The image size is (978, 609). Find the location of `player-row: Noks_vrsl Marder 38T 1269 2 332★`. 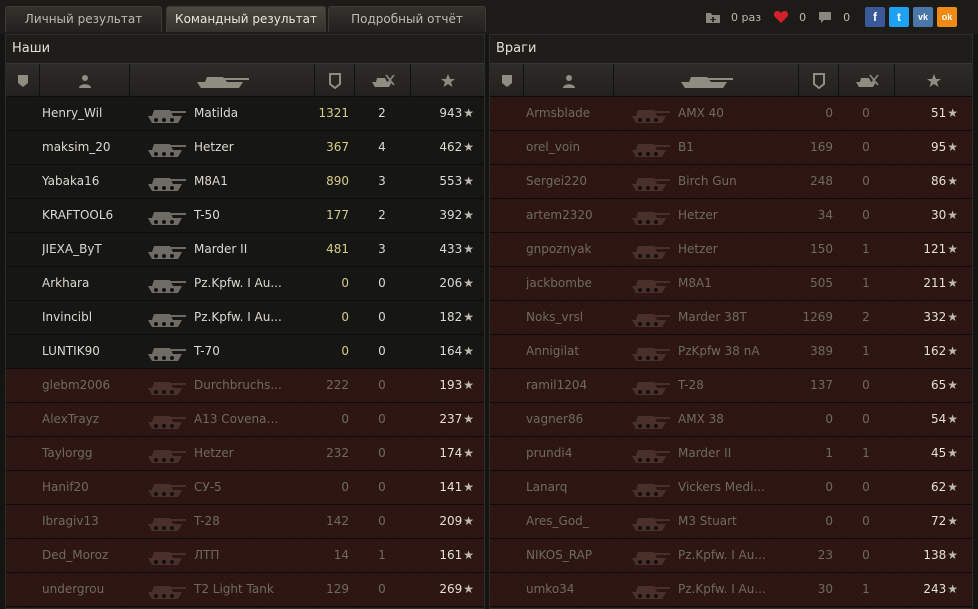

player-row: Noks_vrsl Marder 38T 1269 2 332★ is located at coordinates (731, 318).